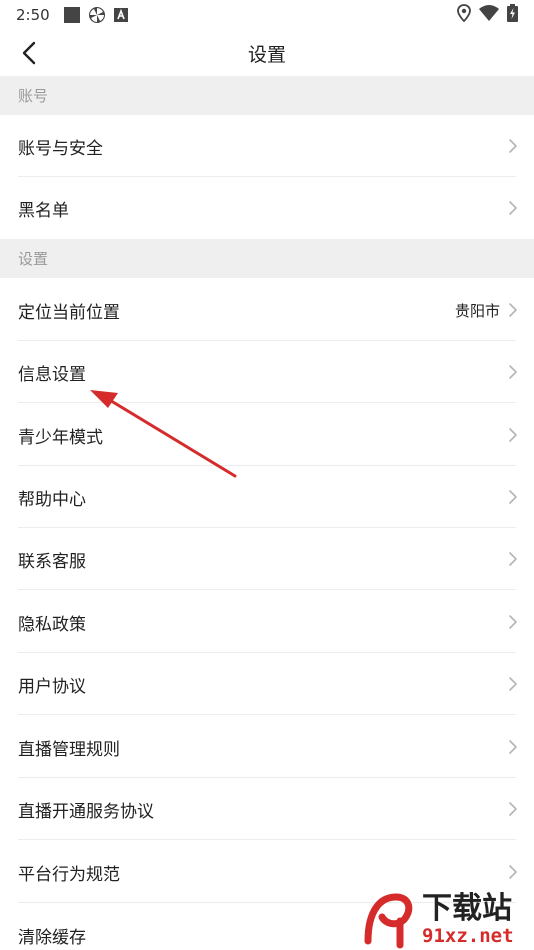 The width and height of the screenshot is (534, 950). Describe the element at coordinates (52, 938) in the screenshot. I see `row-label: 清除缓存` at that location.